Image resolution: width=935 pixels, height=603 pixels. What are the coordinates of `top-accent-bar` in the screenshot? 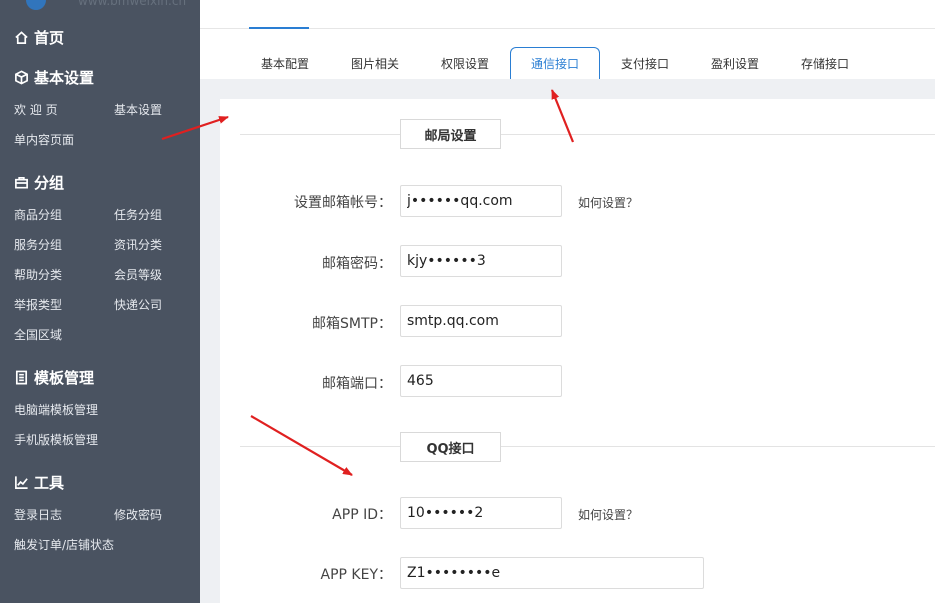 It's located at (279, 28).